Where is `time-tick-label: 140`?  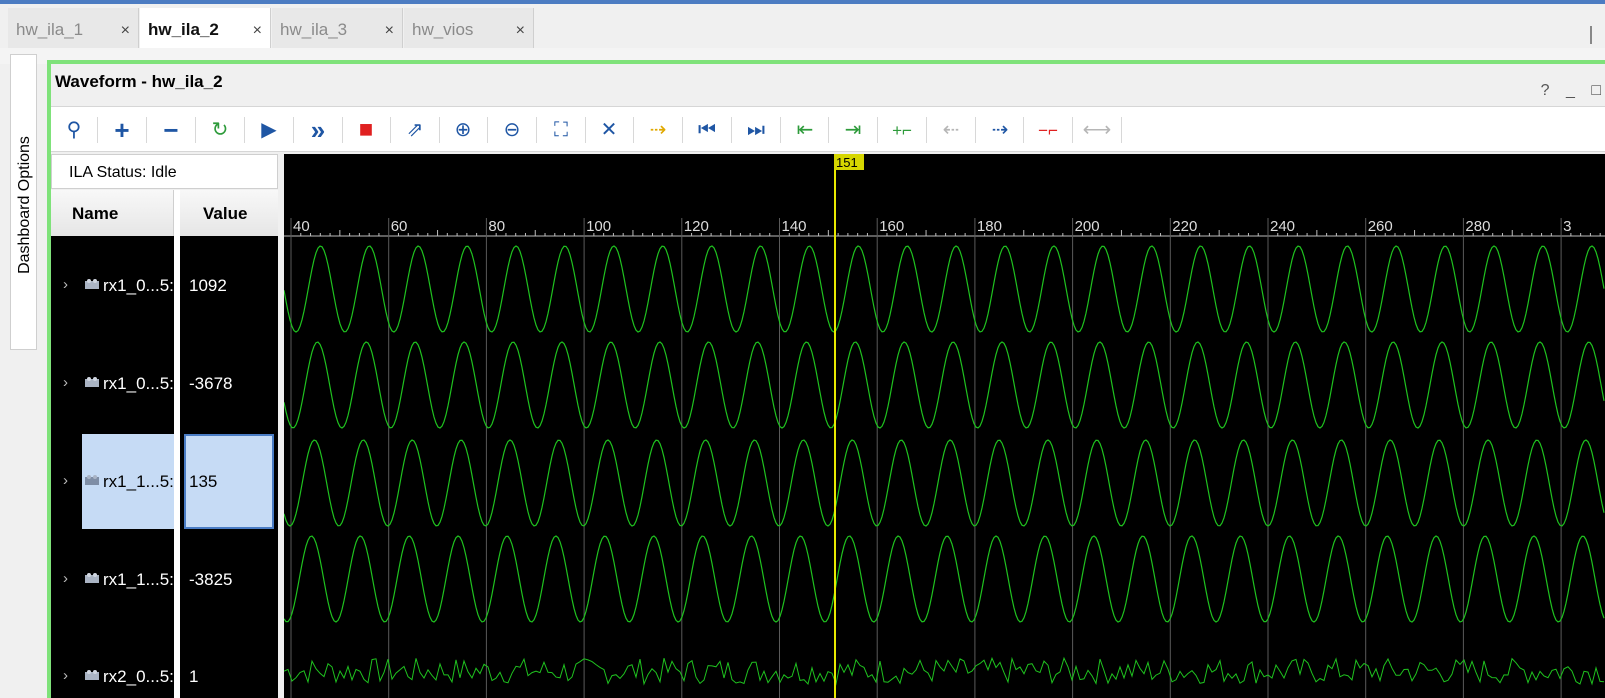
time-tick-label: 140 is located at coordinates (794, 226).